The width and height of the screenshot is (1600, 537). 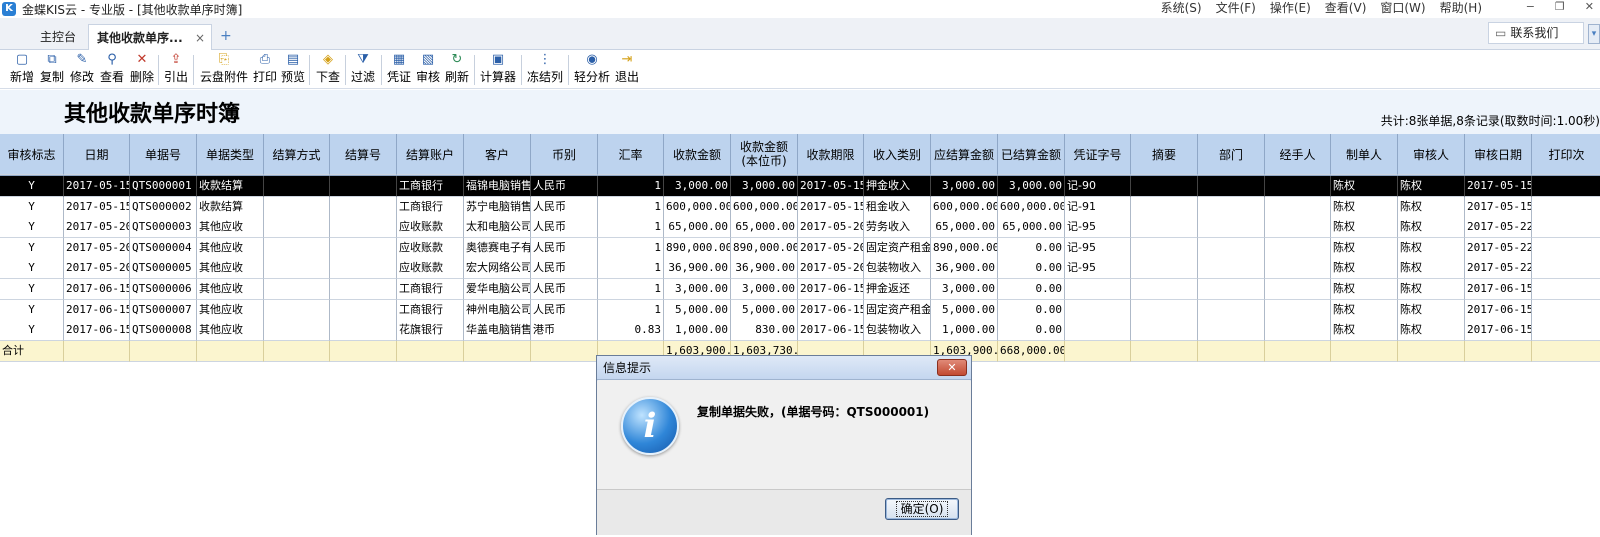 What do you see at coordinates (457, 69) in the screenshot?
I see `refresh-button: ↻ 刷新` at bounding box center [457, 69].